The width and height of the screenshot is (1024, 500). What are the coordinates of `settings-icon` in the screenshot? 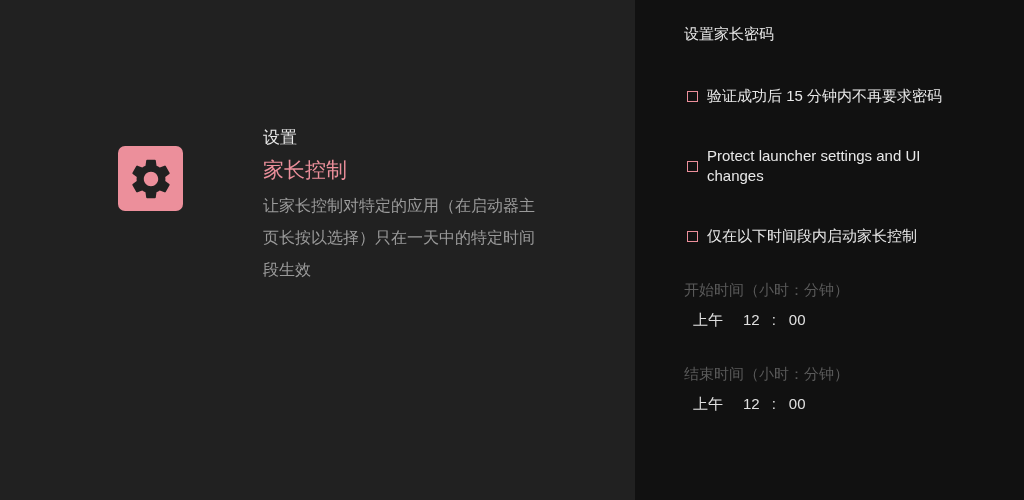 It's located at (150, 178).